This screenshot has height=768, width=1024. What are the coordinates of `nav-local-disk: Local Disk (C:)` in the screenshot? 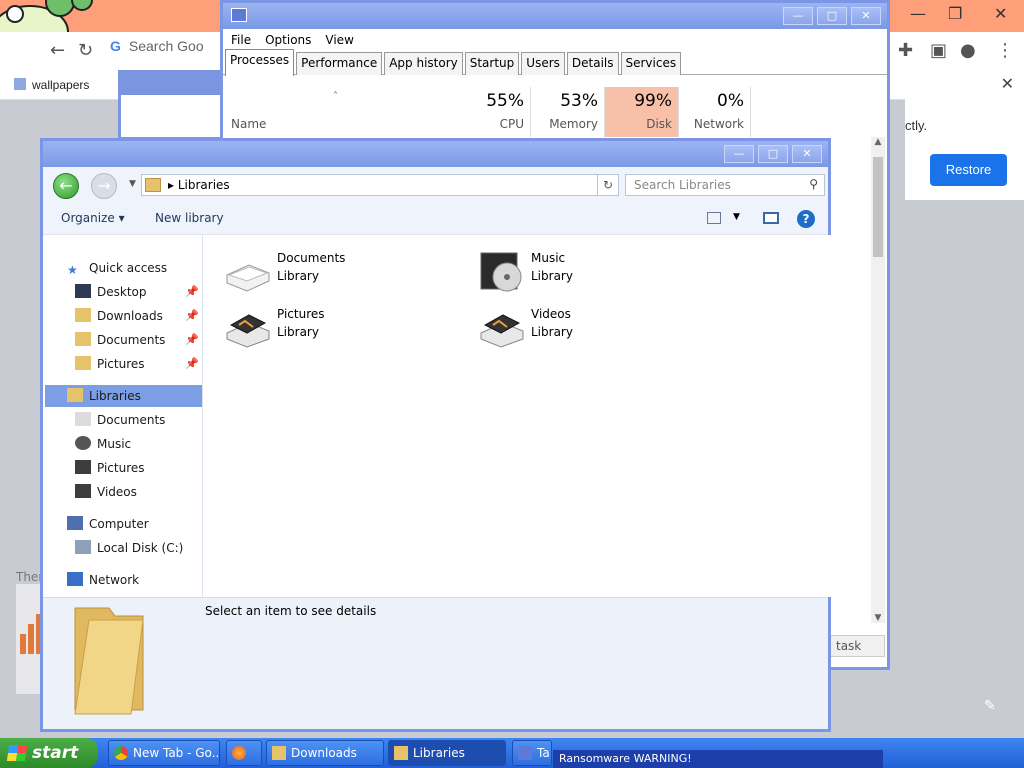 It's located at (129, 548).